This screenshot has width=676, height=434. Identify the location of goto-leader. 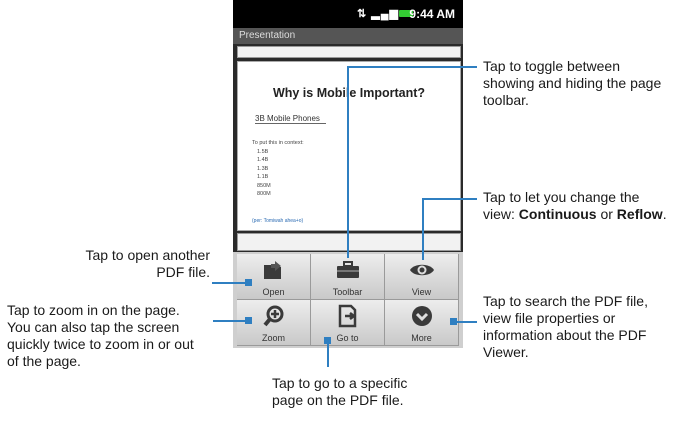
(328, 353).